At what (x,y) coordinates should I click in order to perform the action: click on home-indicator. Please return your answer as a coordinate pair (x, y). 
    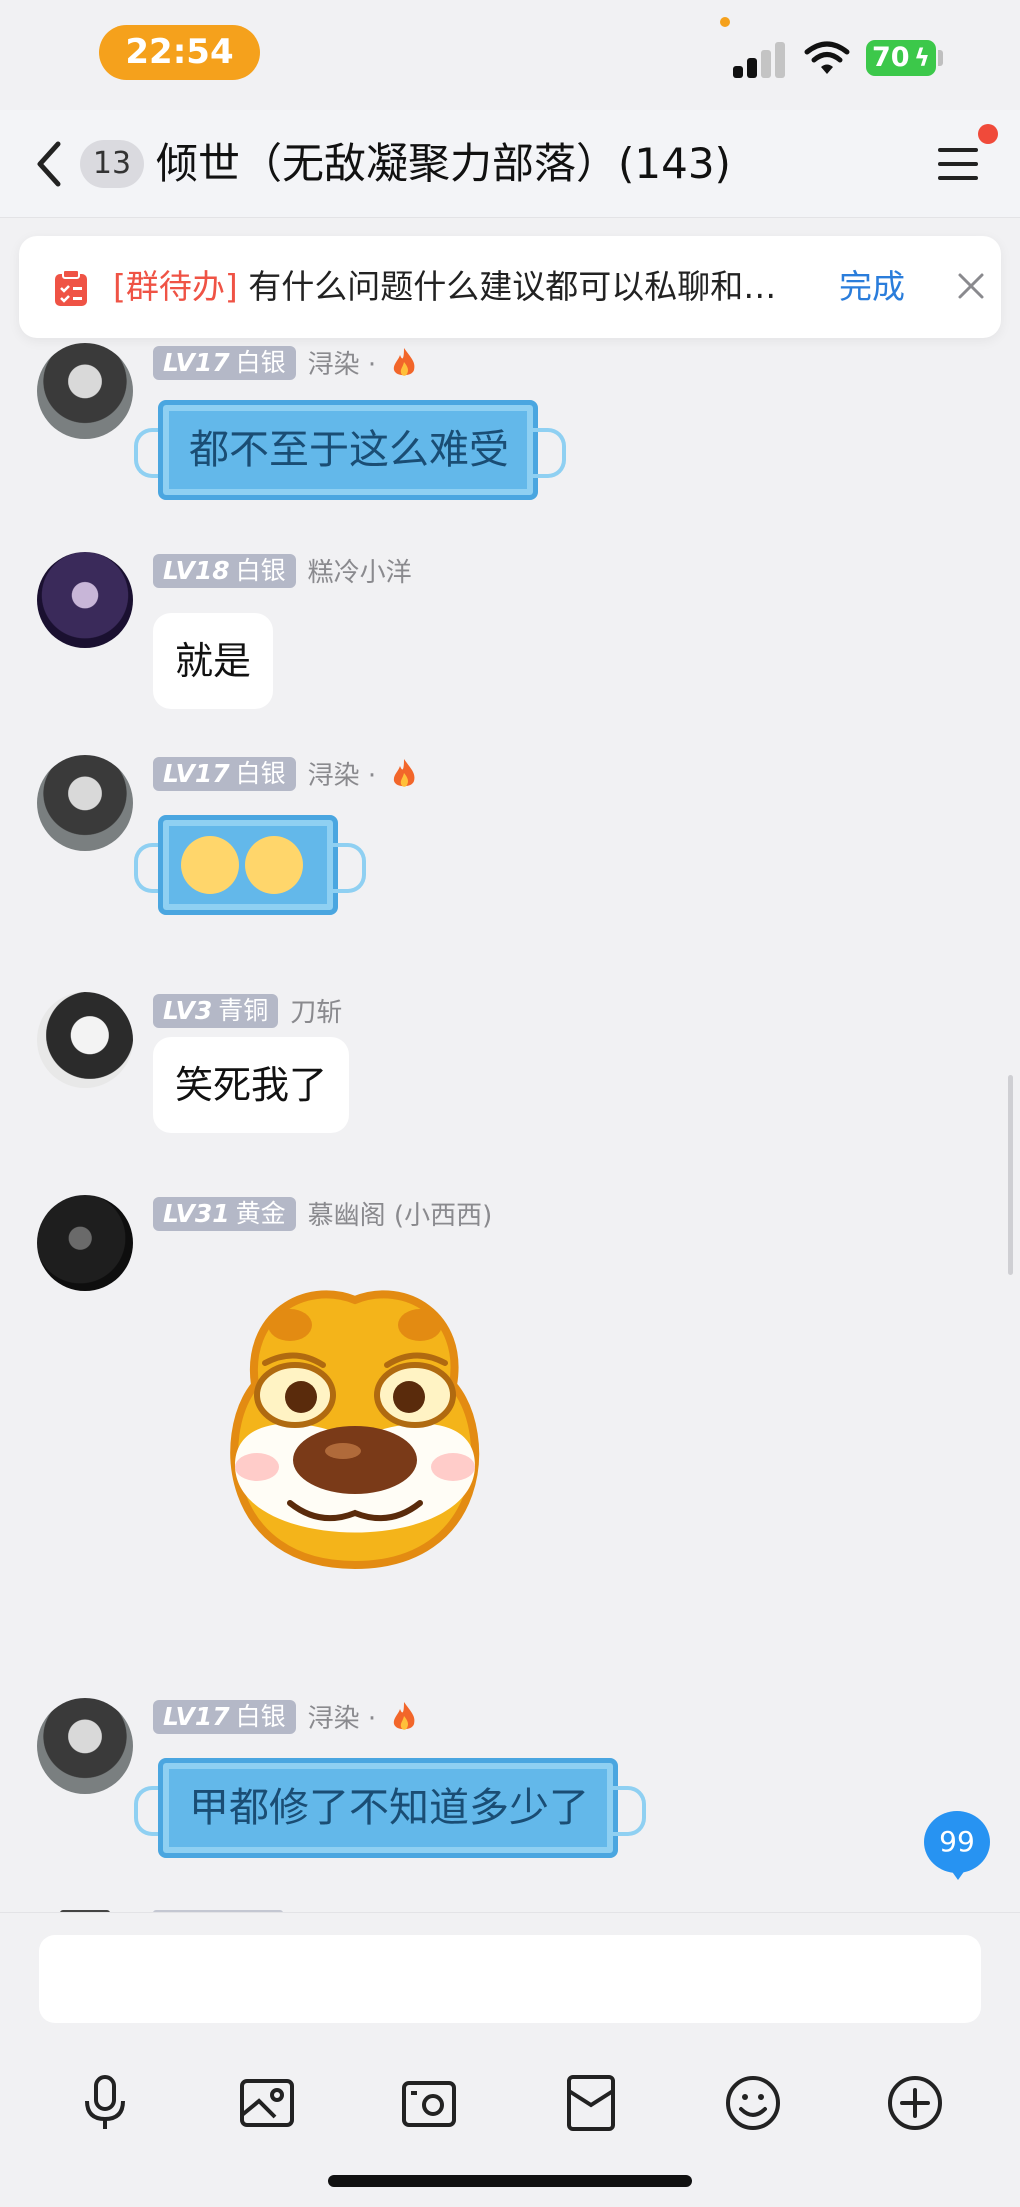
    Looking at the image, I should click on (510, 2181).